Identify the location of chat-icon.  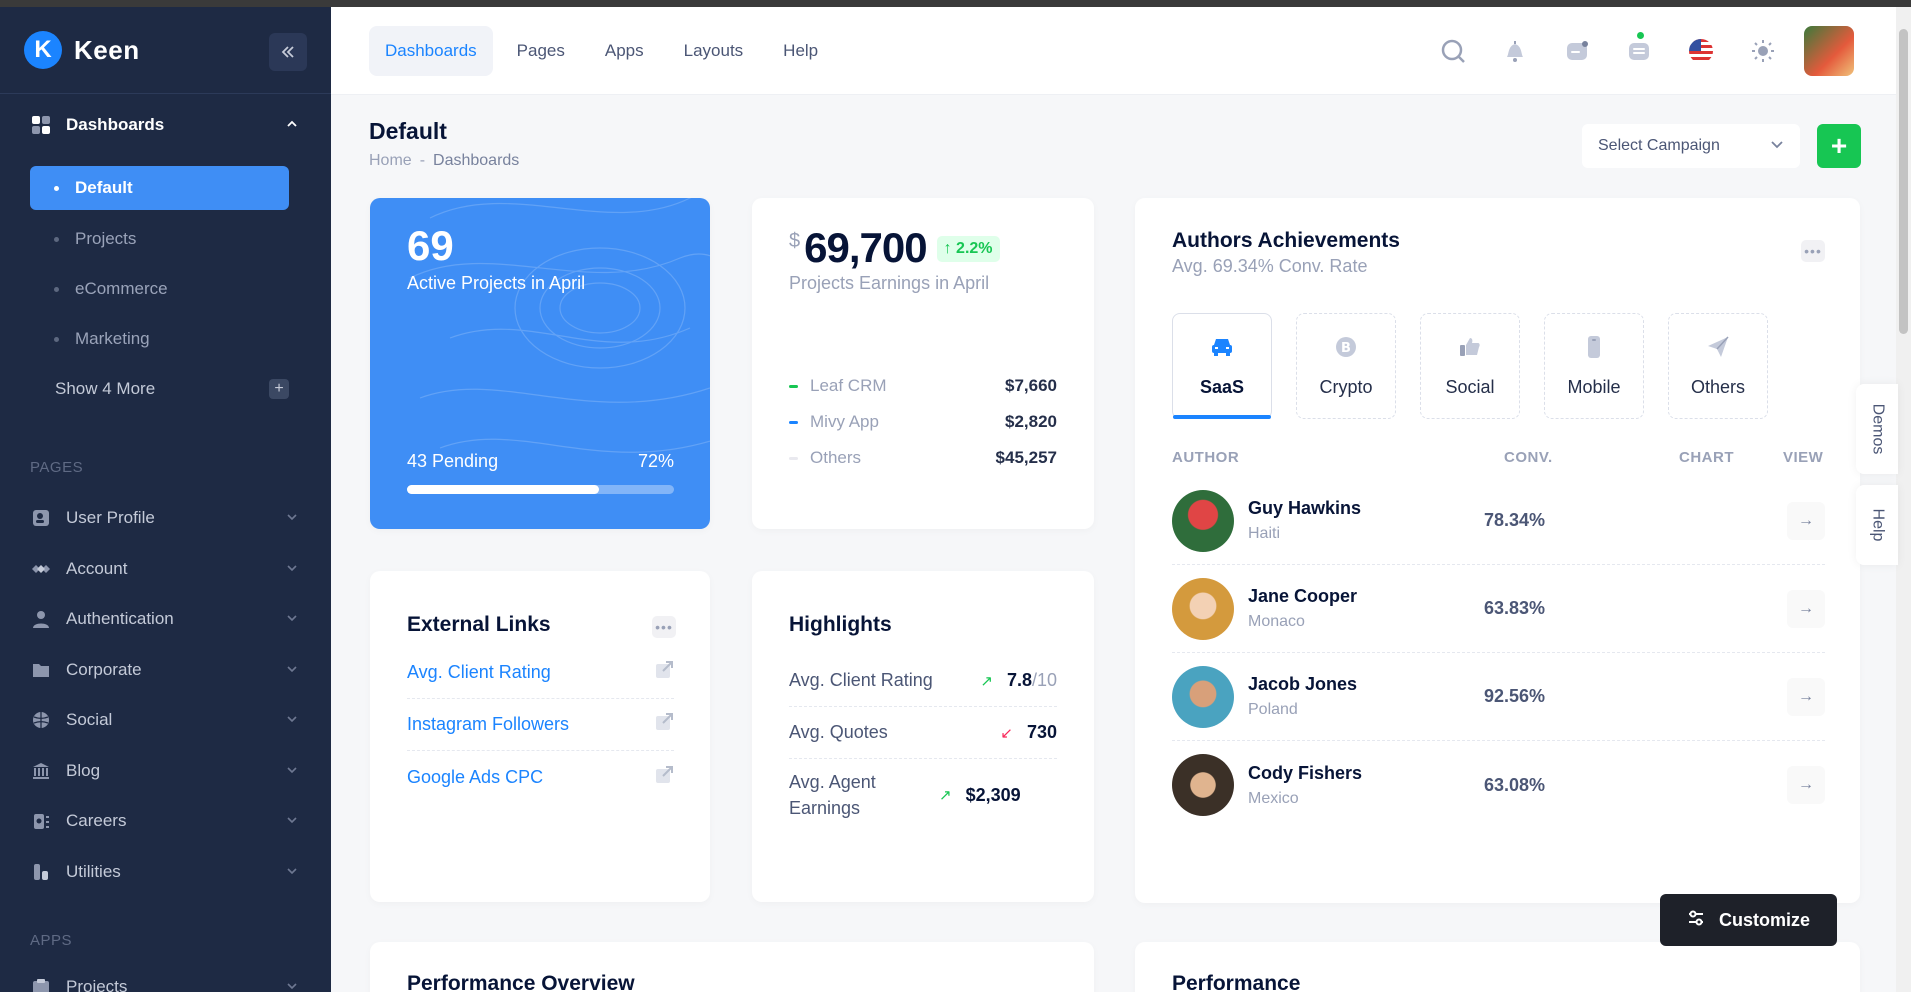
(1577, 51).